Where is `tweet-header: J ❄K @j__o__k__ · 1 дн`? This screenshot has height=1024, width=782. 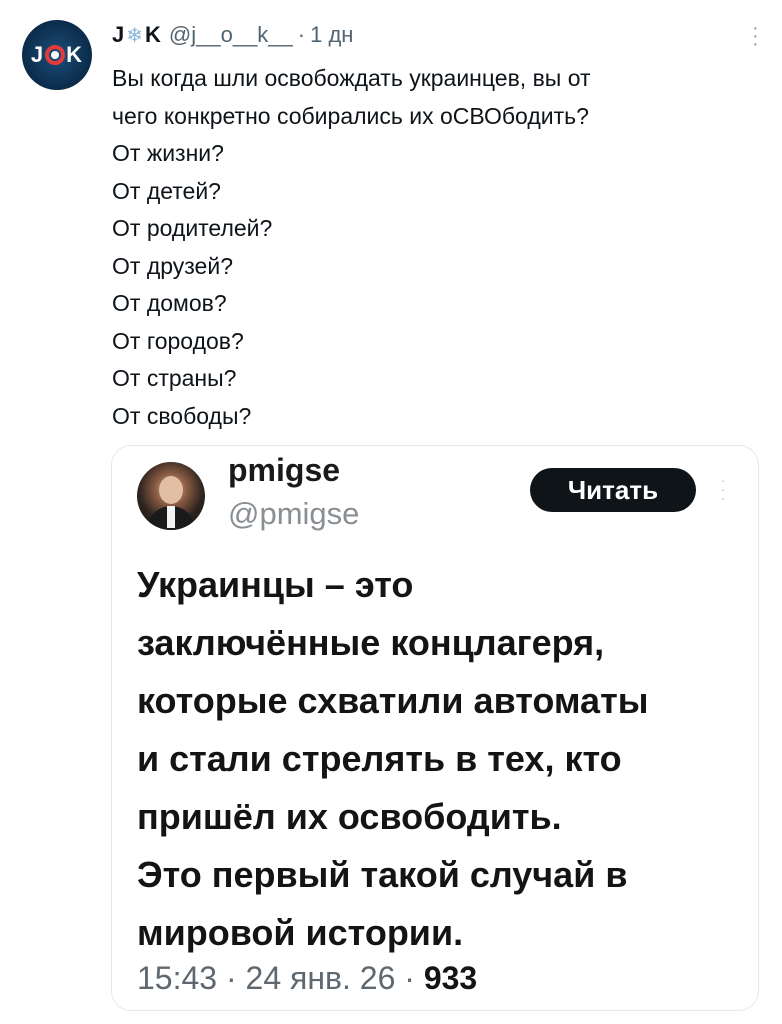
tweet-header: J ❄K @j__o__k__ · 1 дн is located at coordinates (232, 35).